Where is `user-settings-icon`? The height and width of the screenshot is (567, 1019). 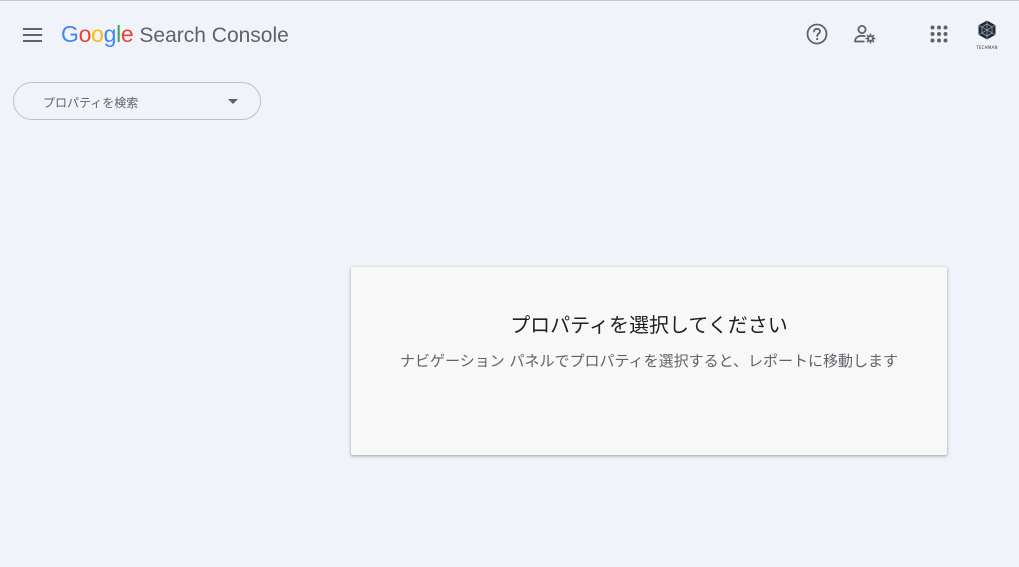
user-settings-icon is located at coordinates (865, 36).